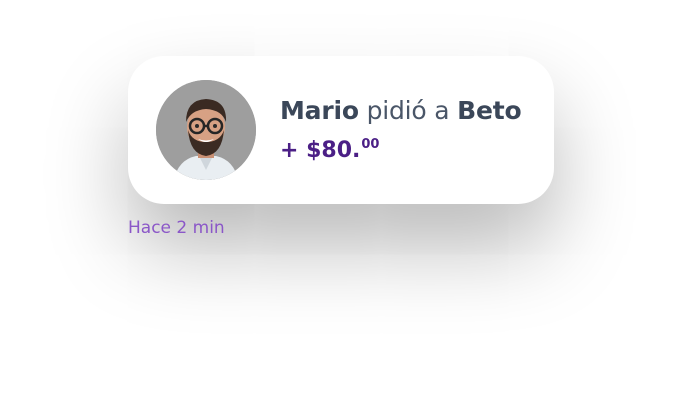 The height and width of the screenshot is (404, 682). What do you see at coordinates (320, 150) in the screenshot?
I see `amount-main: + $80.` at bounding box center [320, 150].